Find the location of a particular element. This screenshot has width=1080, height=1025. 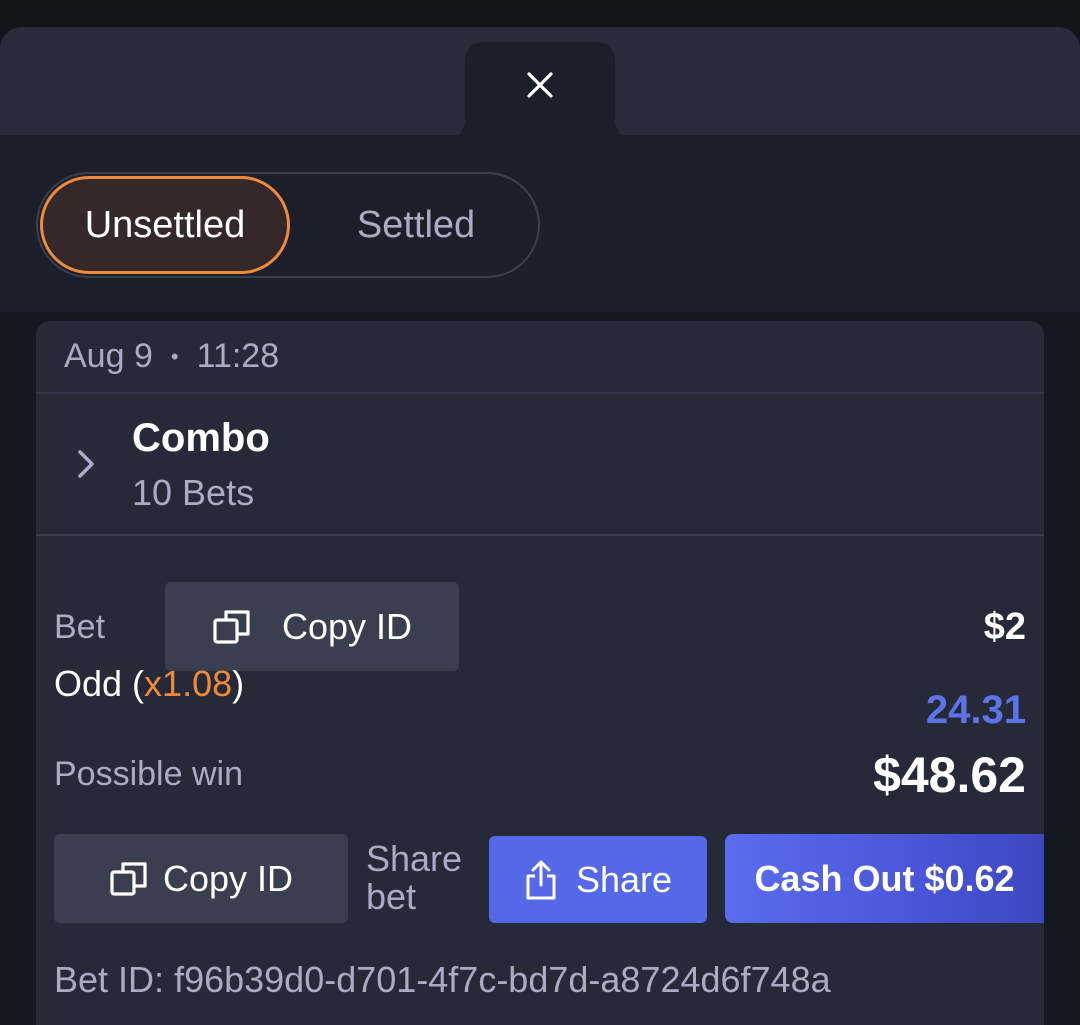

bet-id-value: f96b39d0-d701-4f7c-bd7d-a8724d6f748a is located at coordinates (502, 979).